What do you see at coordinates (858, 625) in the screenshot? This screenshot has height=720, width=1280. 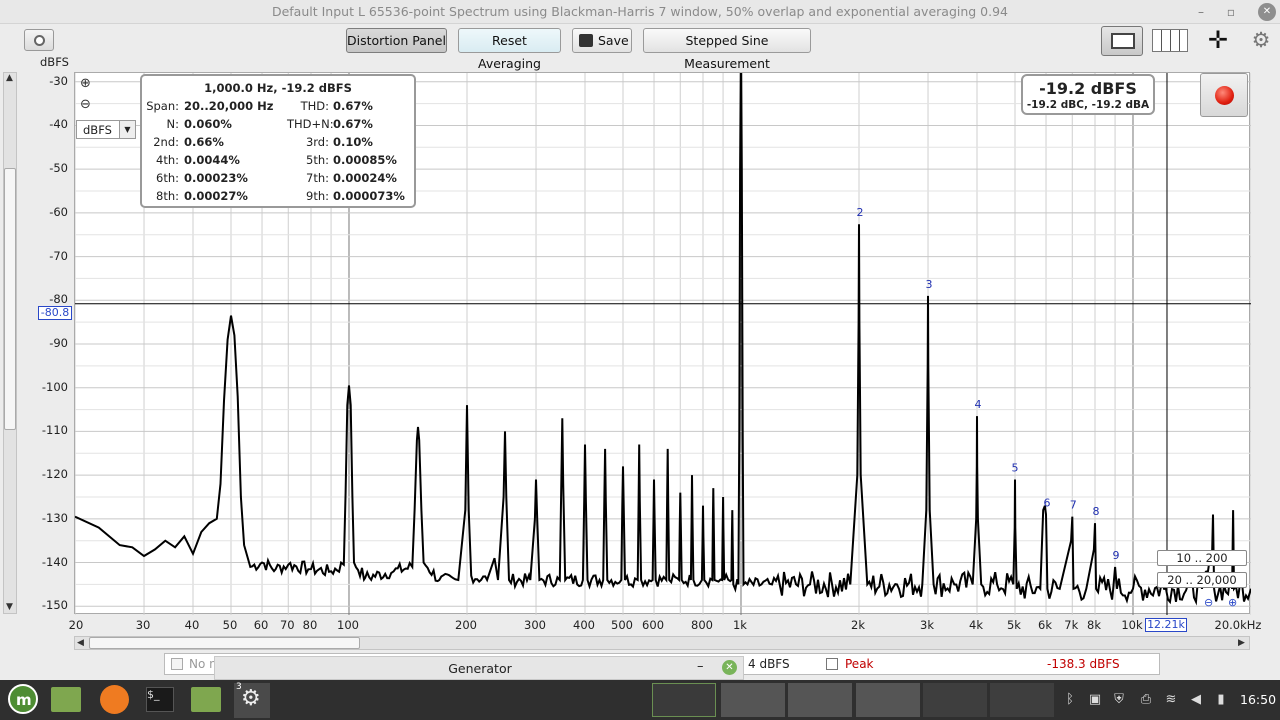 I see `x-tick-label: 2k` at bounding box center [858, 625].